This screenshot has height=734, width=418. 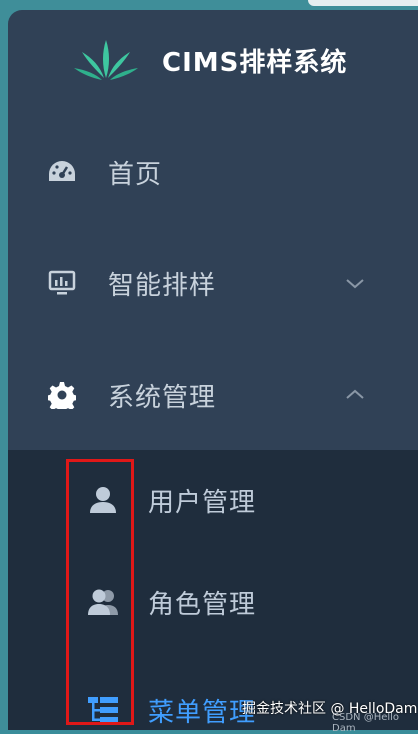 I want to click on menu-item-smart-layout: 智能排样, so click(x=213, y=283).